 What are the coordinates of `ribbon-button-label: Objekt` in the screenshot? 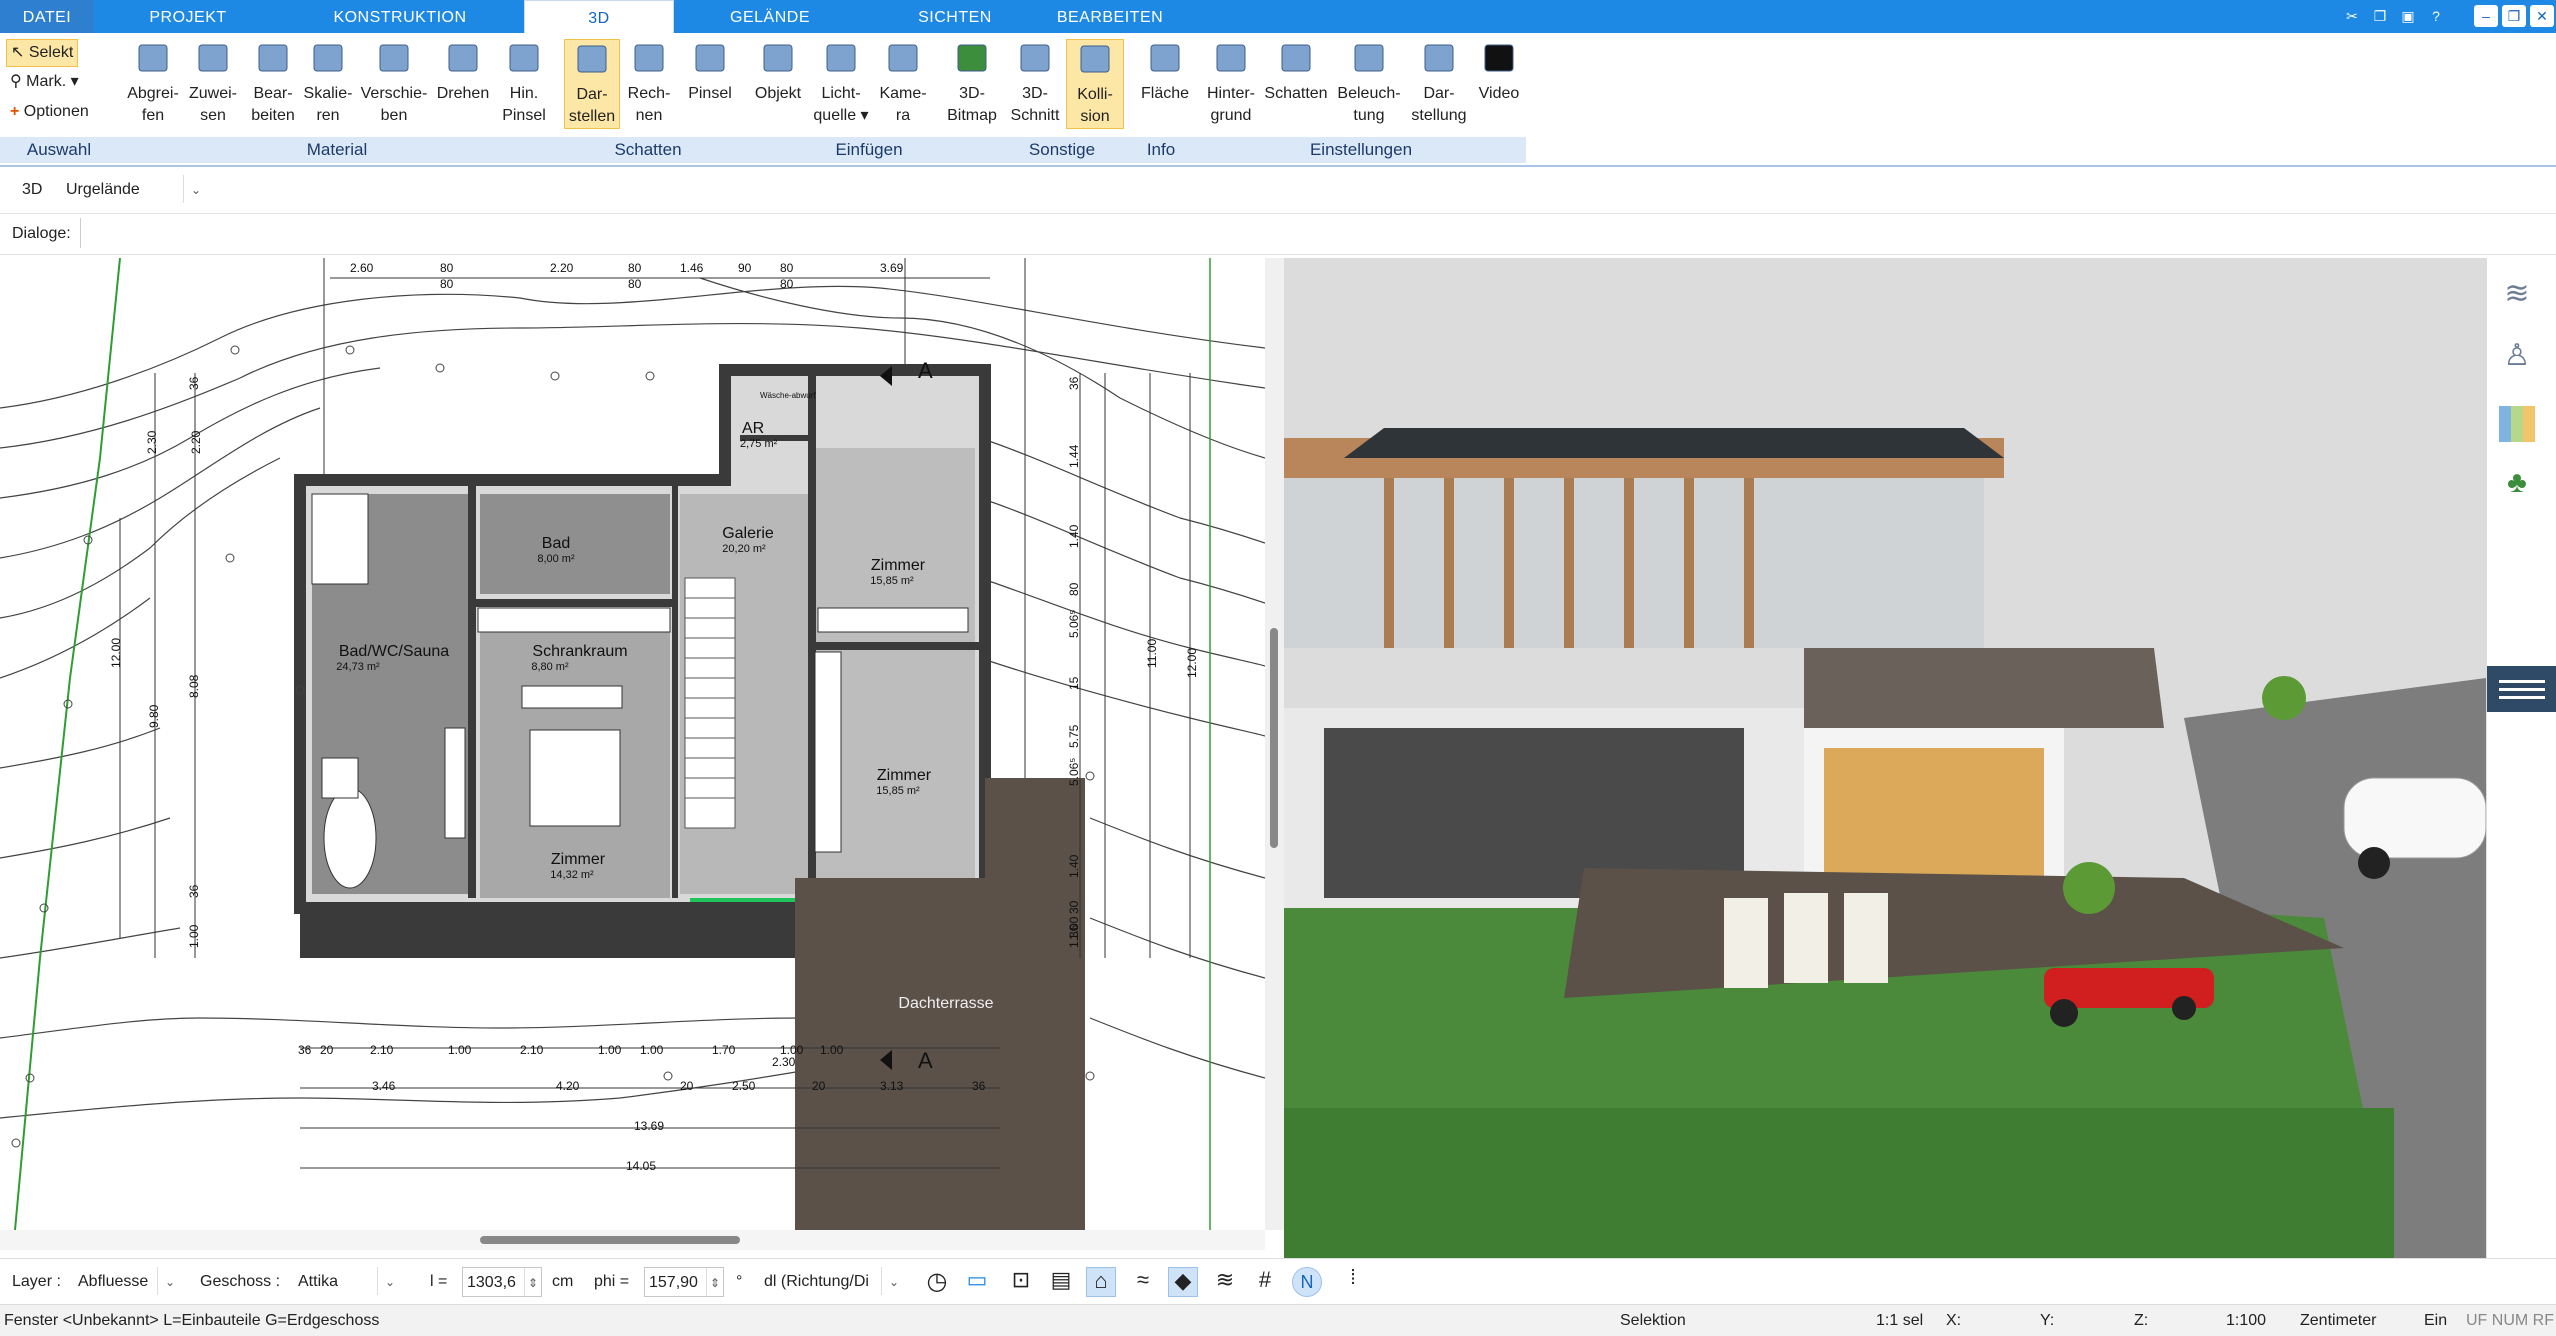 It's located at (778, 93).